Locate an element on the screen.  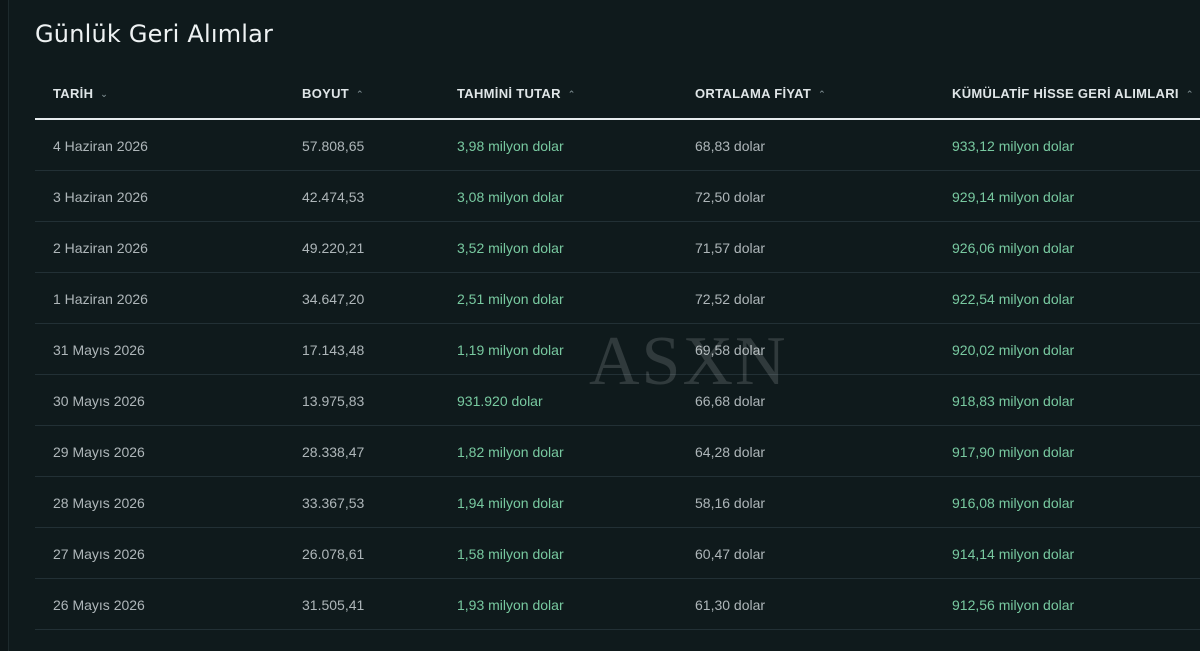
date-cell: 30 Mayıs 2026 is located at coordinates (99, 401).